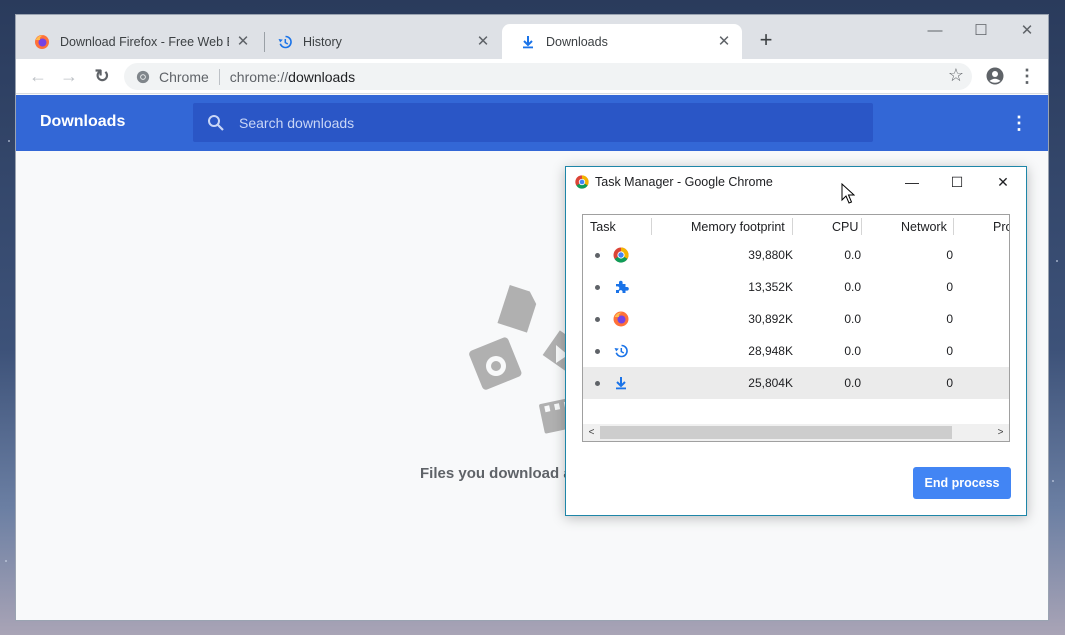 The height and width of the screenshot is (635, 1065). I want to click on empty-state-message: Files you download a, so click(496, 473).